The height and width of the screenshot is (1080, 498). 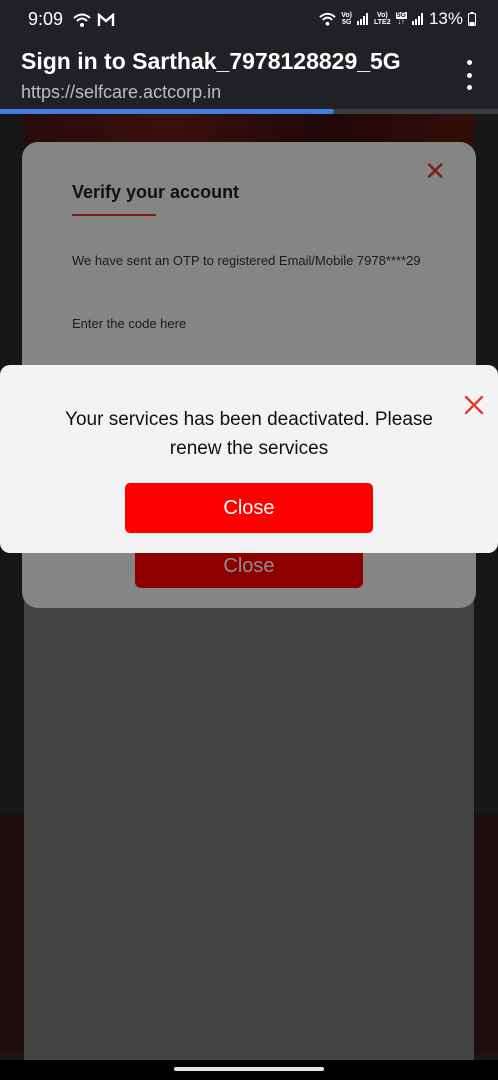 I want to click on battery-icon, so click(x=472, y=19).